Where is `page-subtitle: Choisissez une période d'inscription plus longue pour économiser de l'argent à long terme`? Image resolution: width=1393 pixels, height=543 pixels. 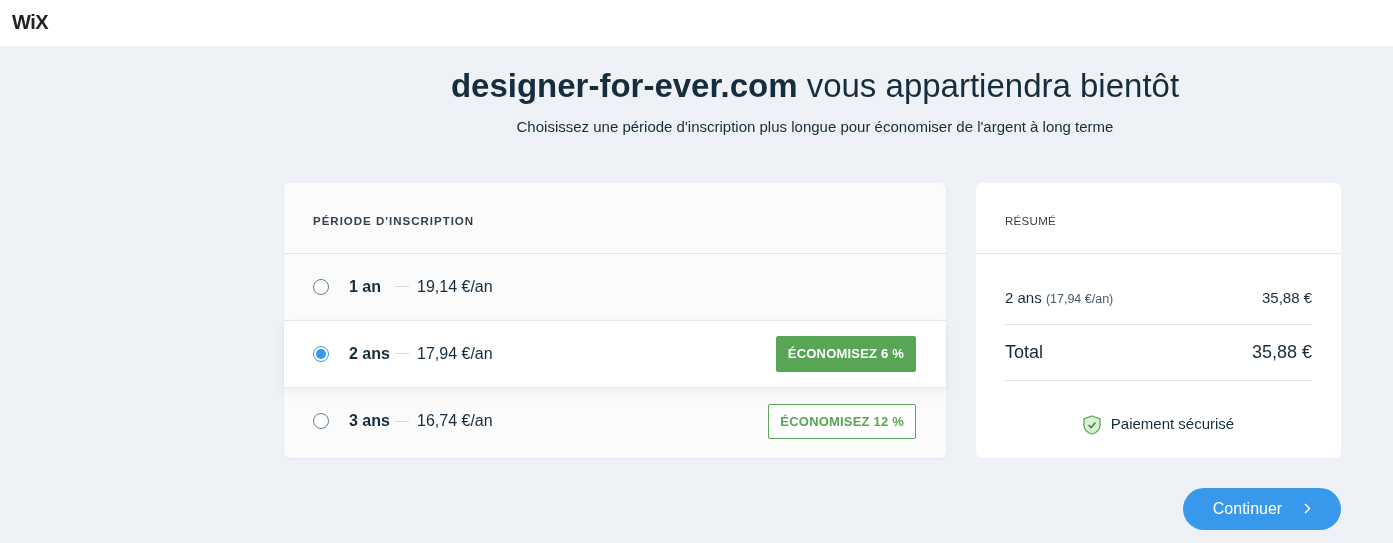
page-subtitle: Choisissez une période d'inscription plus longue pour économiser de l'argent à long terme is located at coordinates (815, 127).